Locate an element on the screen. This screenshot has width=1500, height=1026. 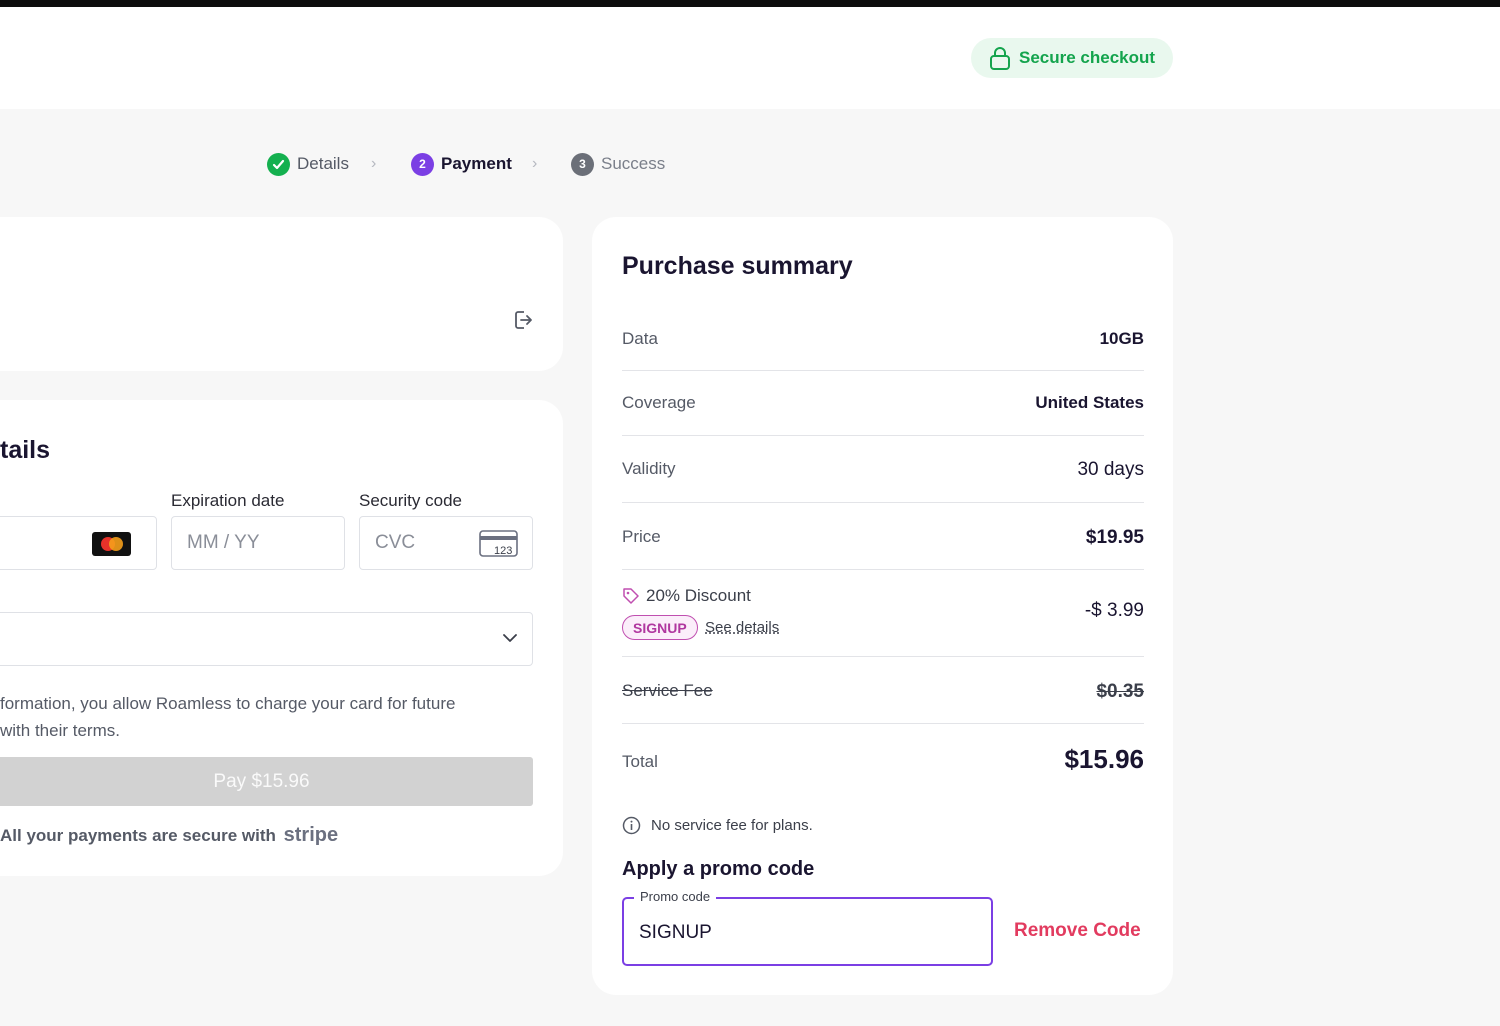
svg-text: 123 is located at coordinates (503, 551).